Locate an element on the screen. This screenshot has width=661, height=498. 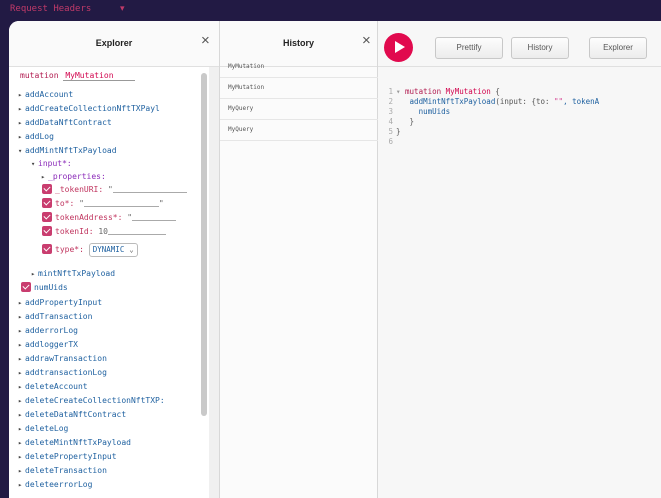
type-select: DYNAMIC ⌄ is located at coordinates (113, 250).